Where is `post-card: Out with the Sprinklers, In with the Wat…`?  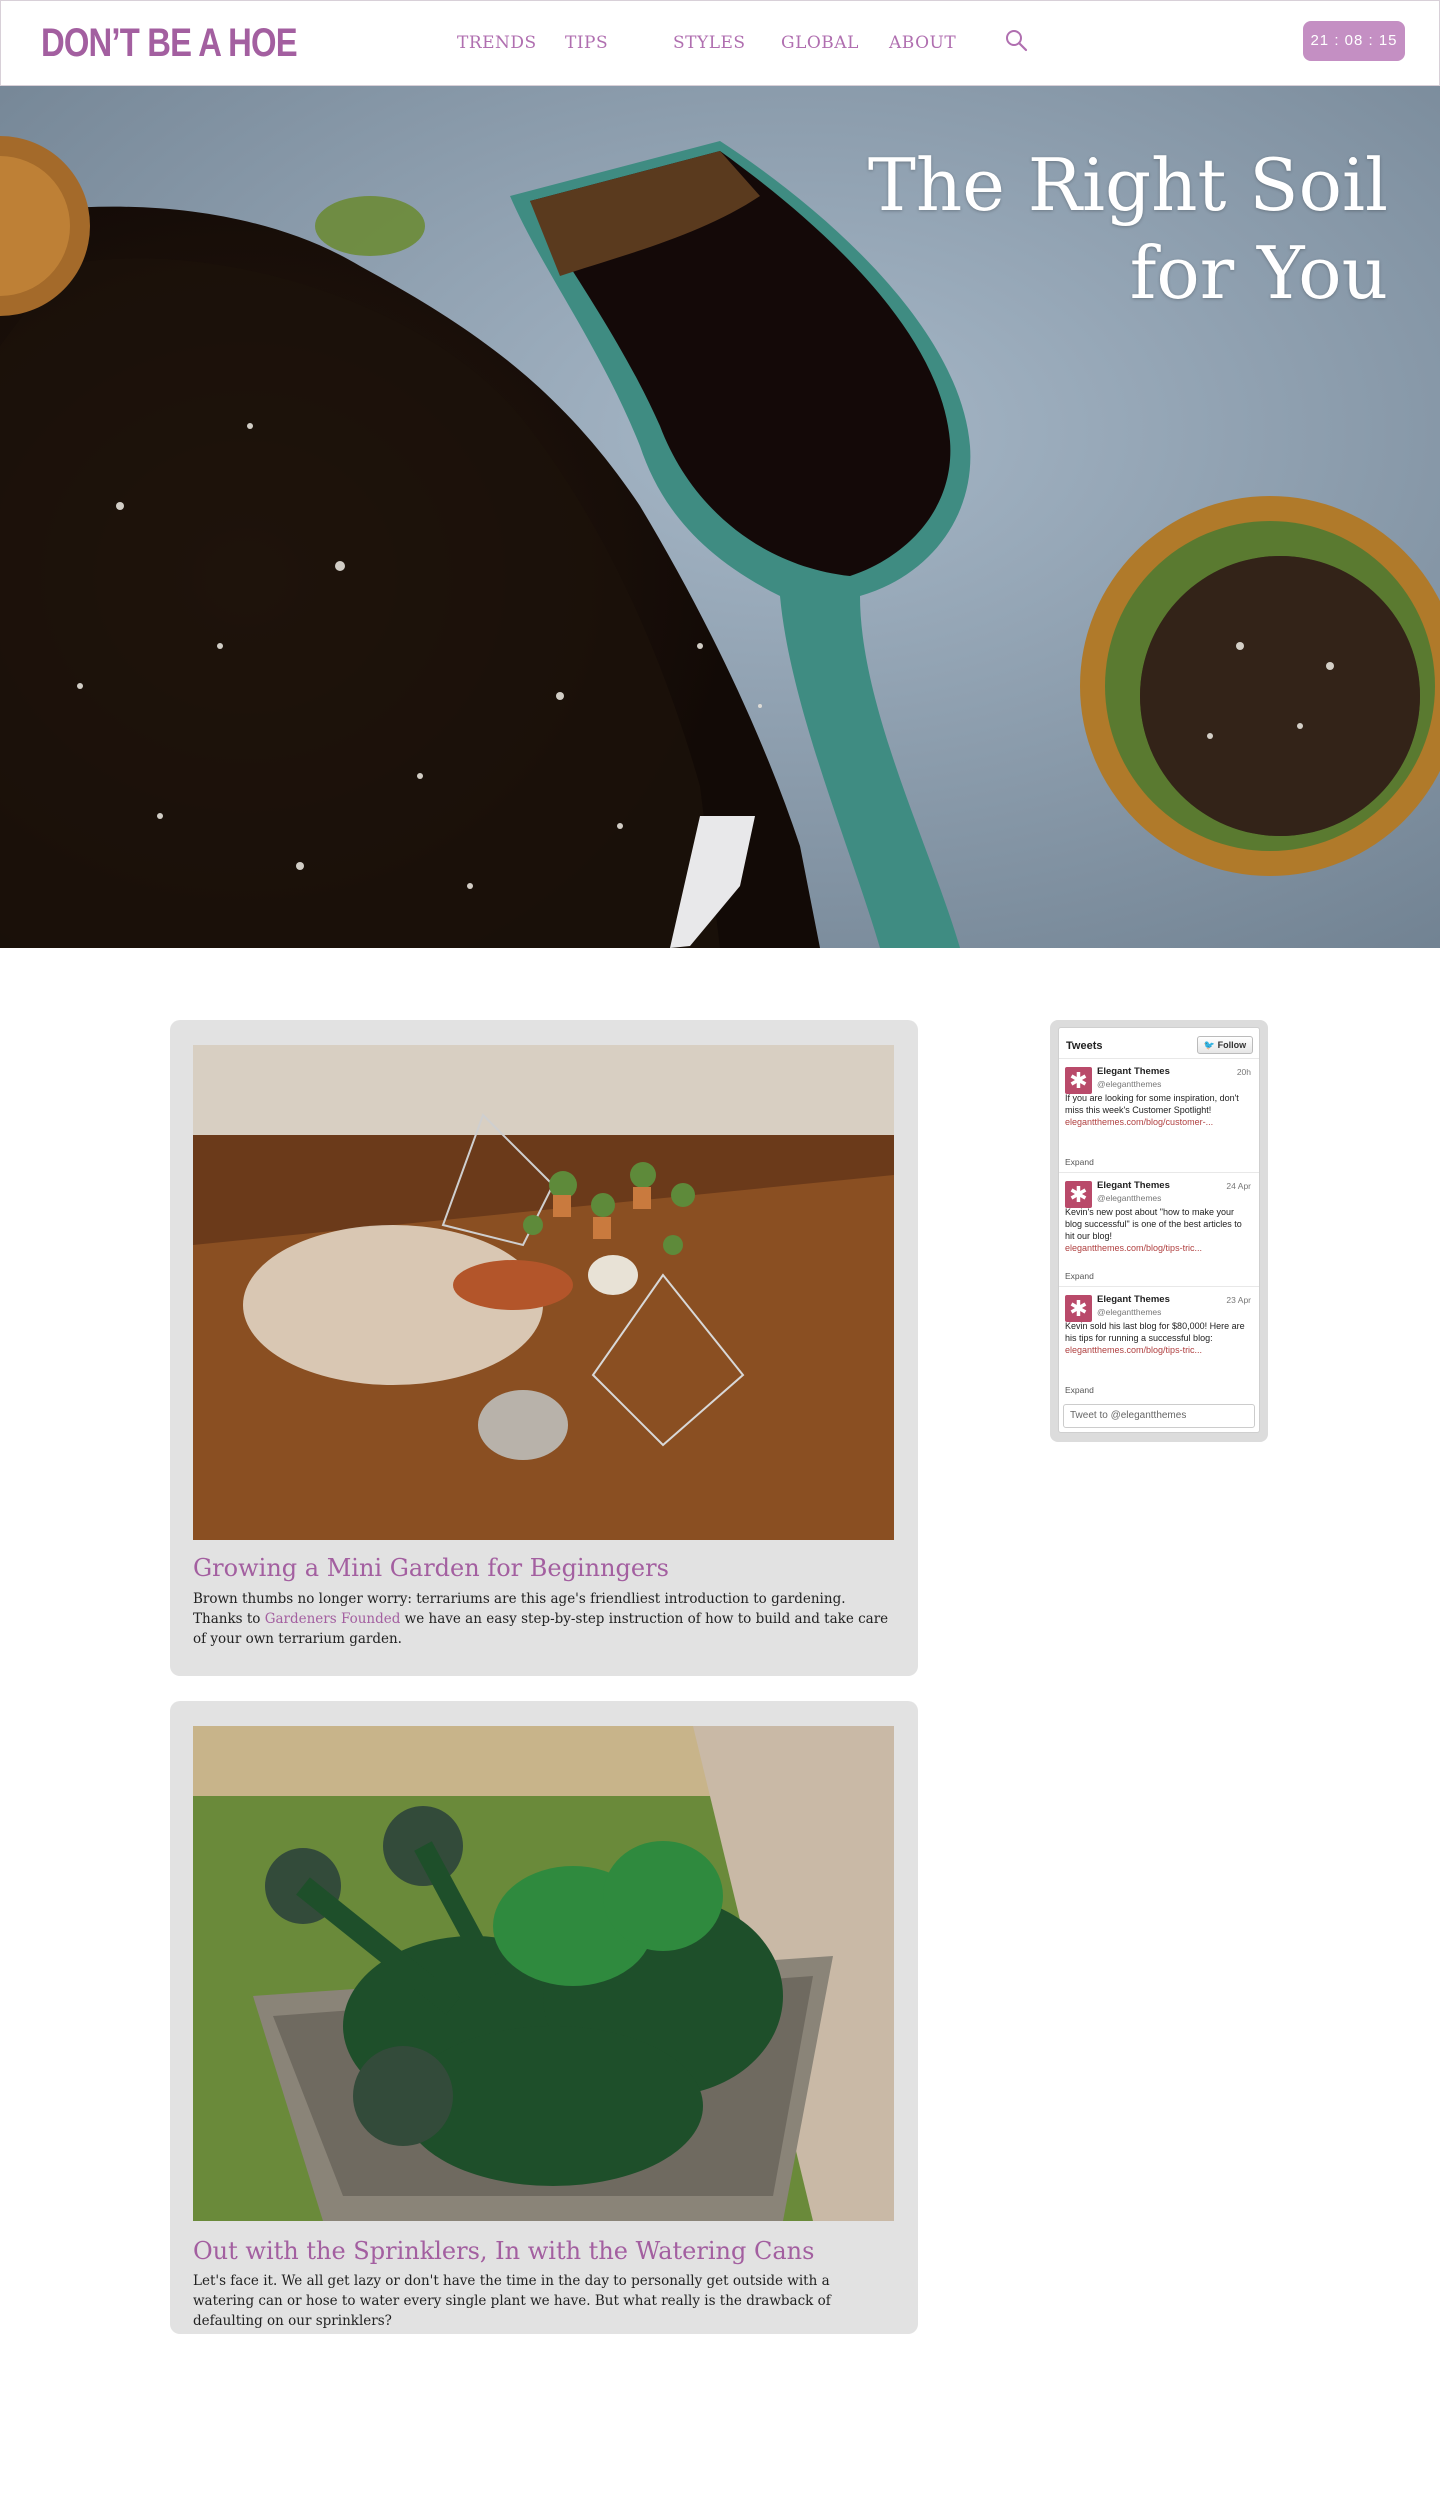 post-card: Out with the Sprinklers, In with the Wat… is located at coordinates (544, 2017).